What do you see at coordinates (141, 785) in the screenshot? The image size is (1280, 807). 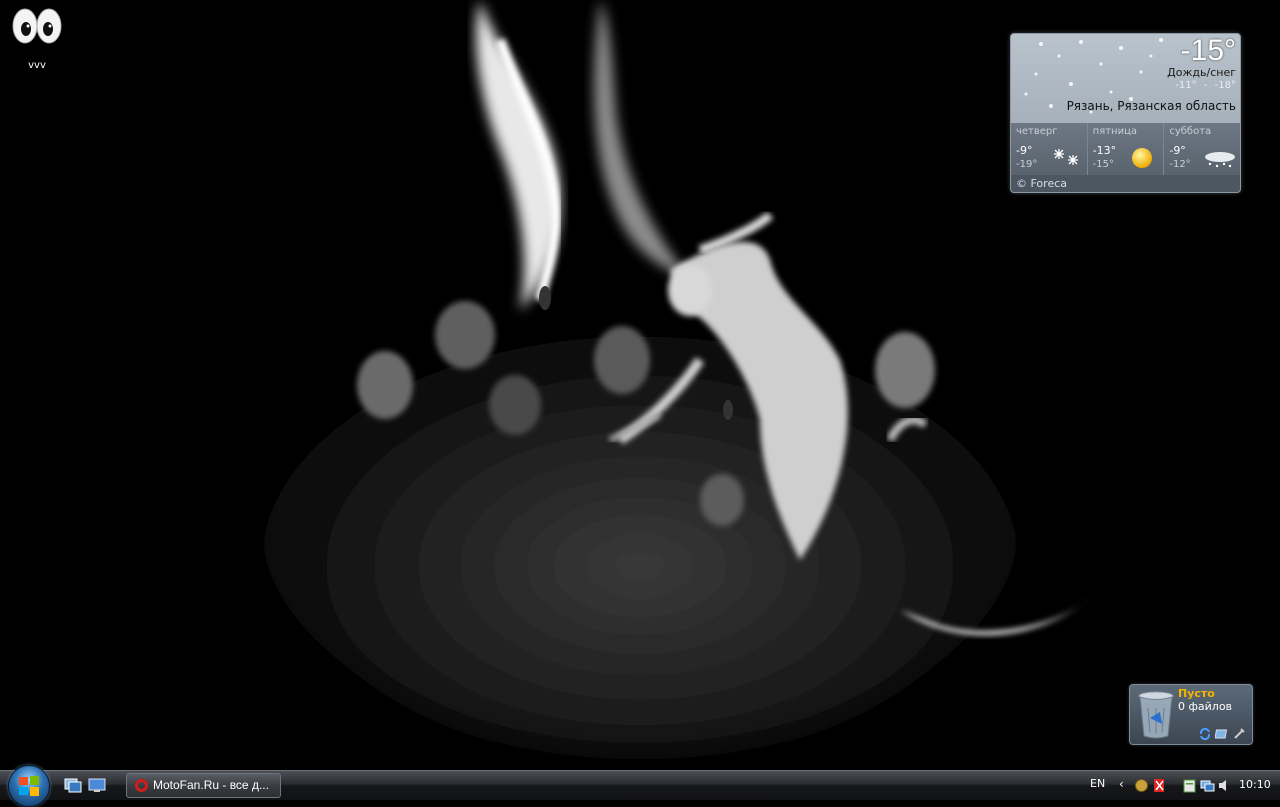 I see `opera-icon` at bounding box center [141, 785].